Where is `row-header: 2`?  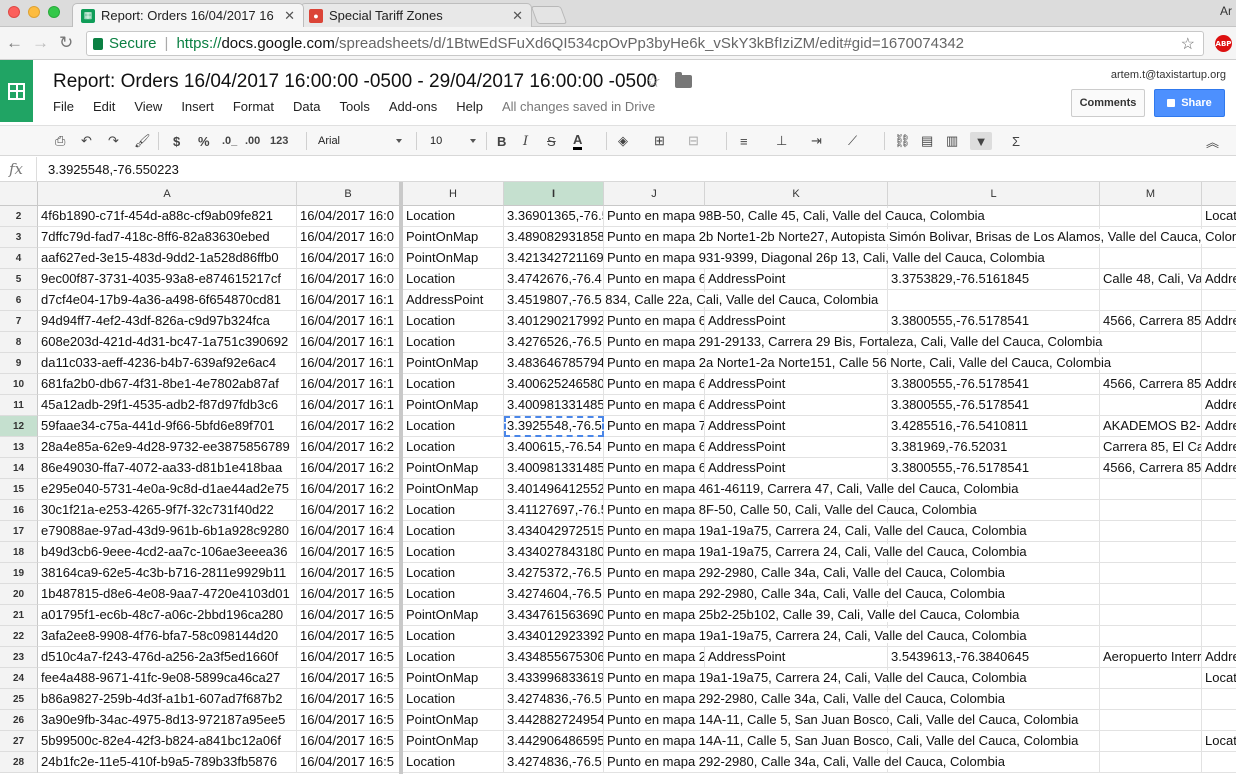 row-header: 2 is located at coordinates (19, 216).